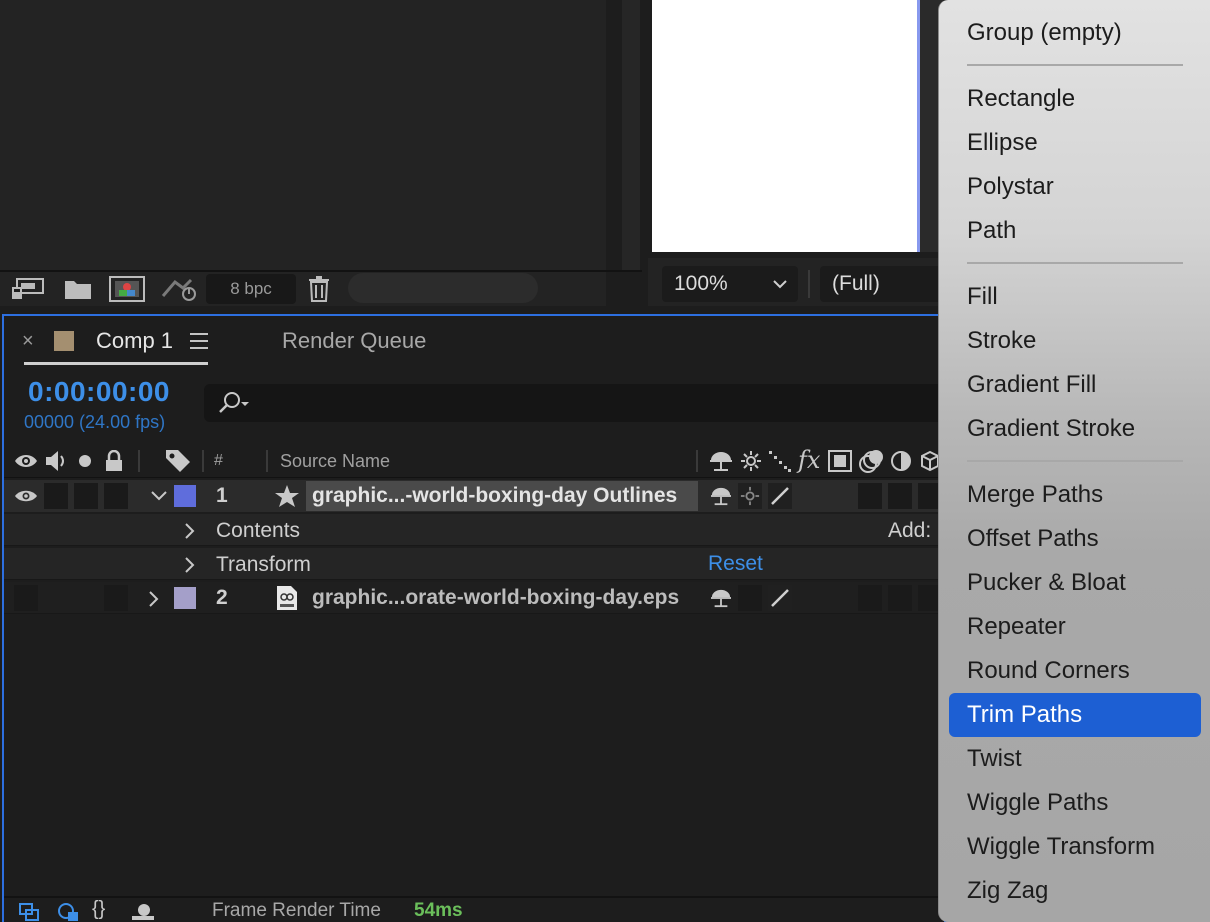 The image size is (1210, 922). What do you see at coordinates (319, 289) in the screenshot?
I see `trash-icon` at bounding box center [319, 289].